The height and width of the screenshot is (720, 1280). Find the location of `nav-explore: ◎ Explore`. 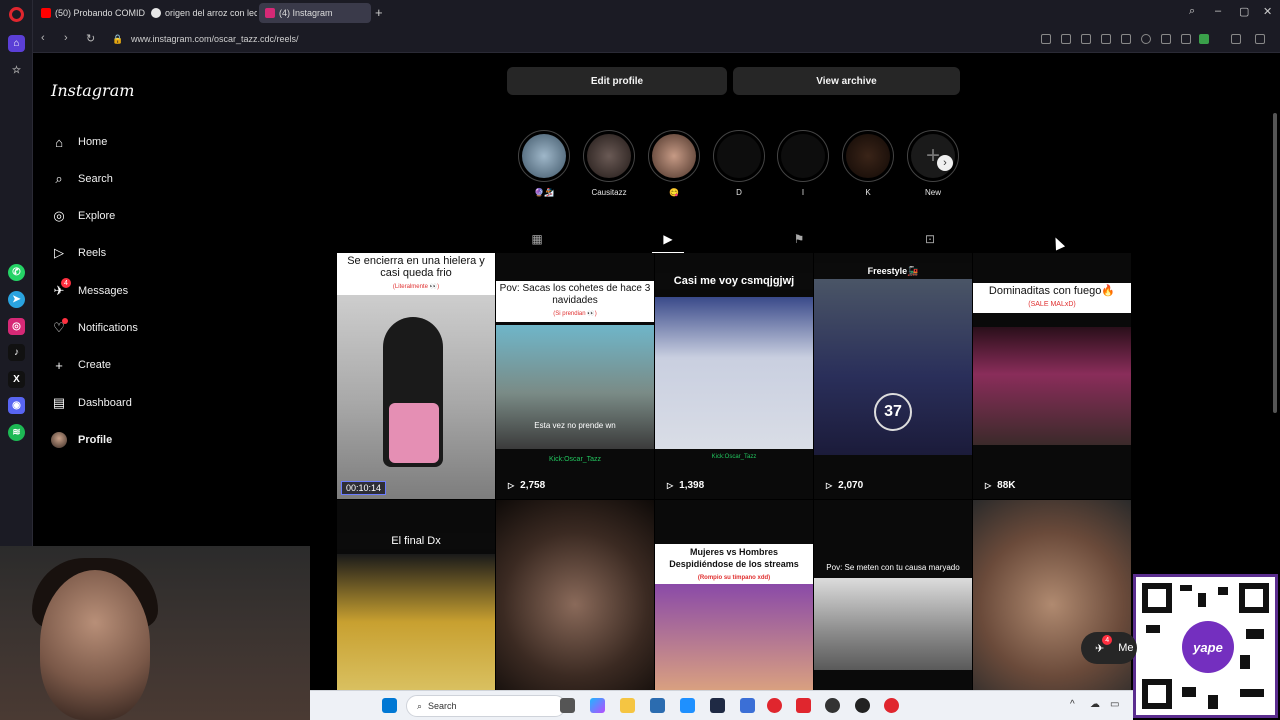

nav-explore: ◎ Explore is located at coordinates (83, 216).